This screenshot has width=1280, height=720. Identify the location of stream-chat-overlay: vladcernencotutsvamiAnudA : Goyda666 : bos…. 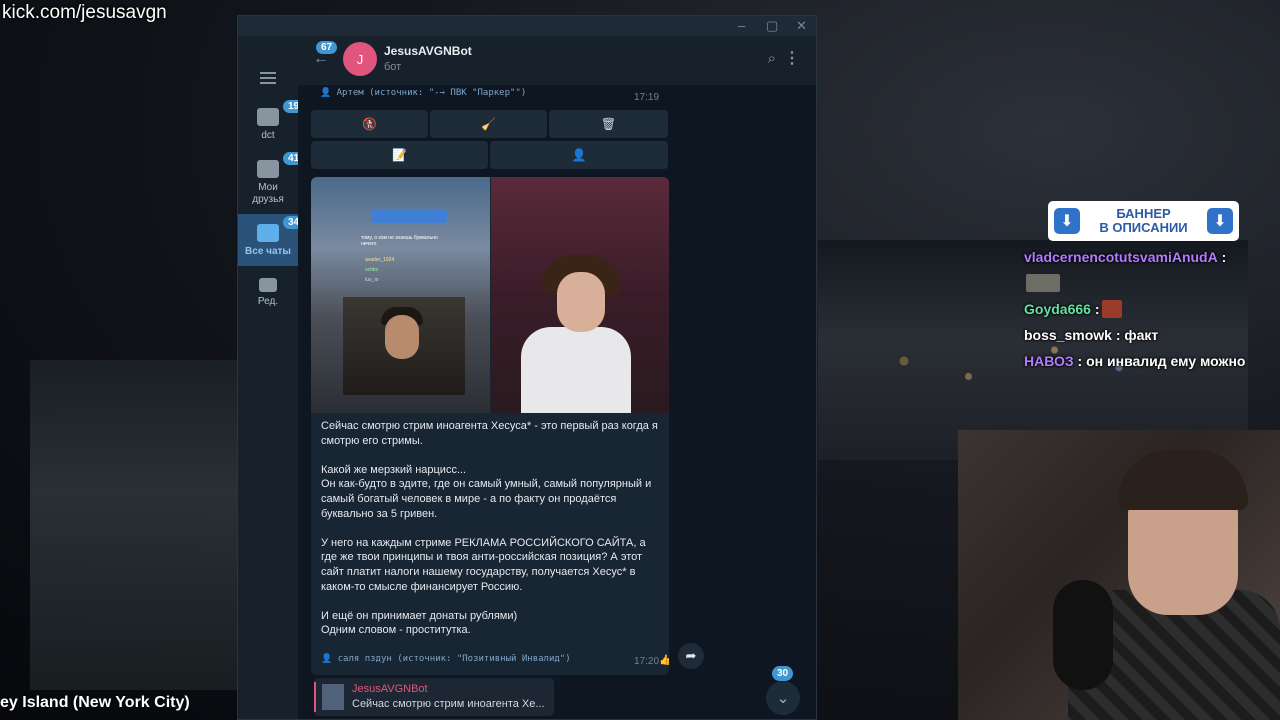
(1152, 309).